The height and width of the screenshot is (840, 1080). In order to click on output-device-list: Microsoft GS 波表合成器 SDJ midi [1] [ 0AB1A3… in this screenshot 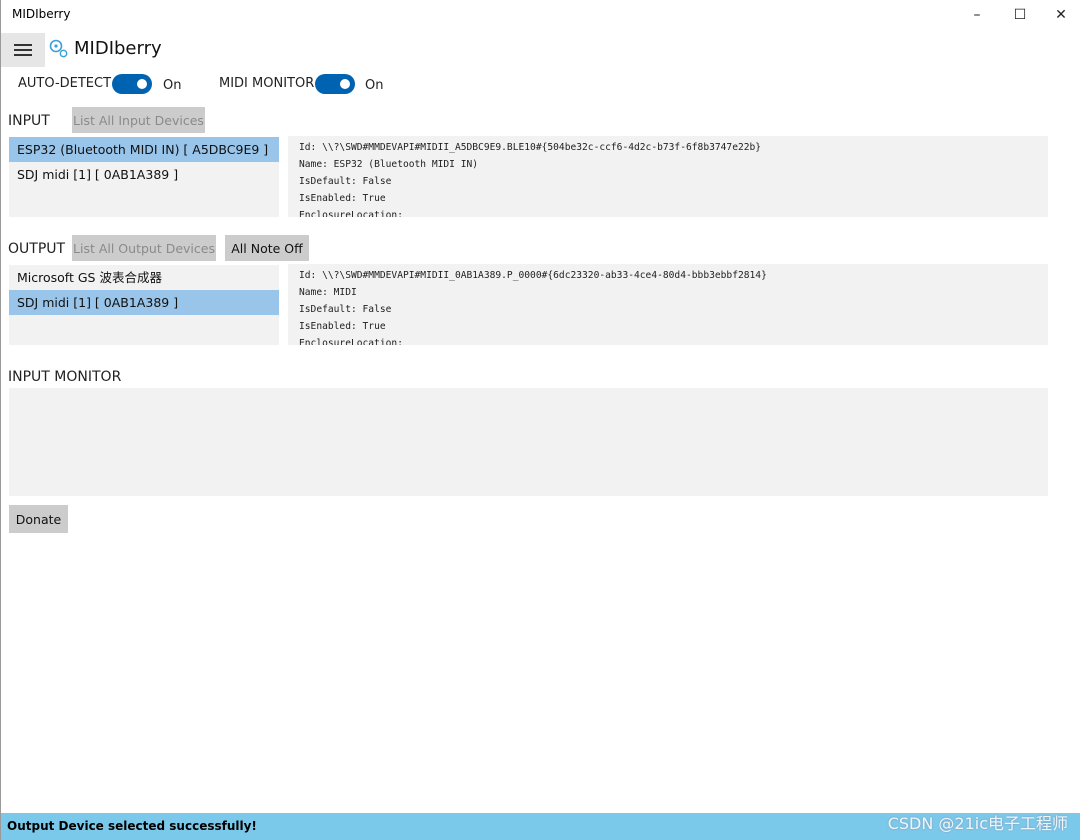, I will do `click(144, 305)`.